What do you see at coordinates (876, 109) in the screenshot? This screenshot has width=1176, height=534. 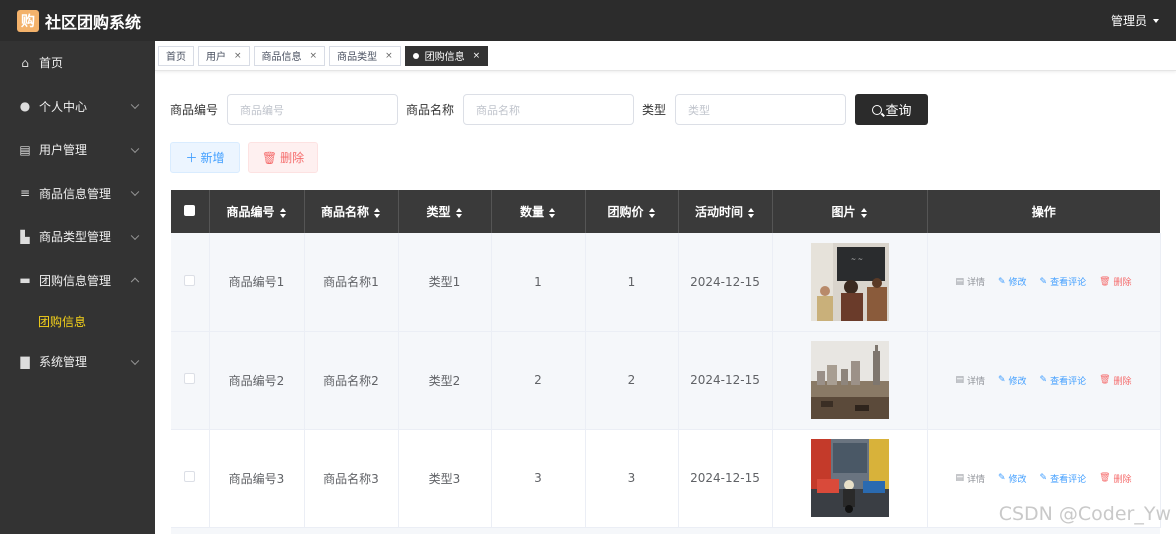 I see `search-icon` at bounding box center [876, 109].